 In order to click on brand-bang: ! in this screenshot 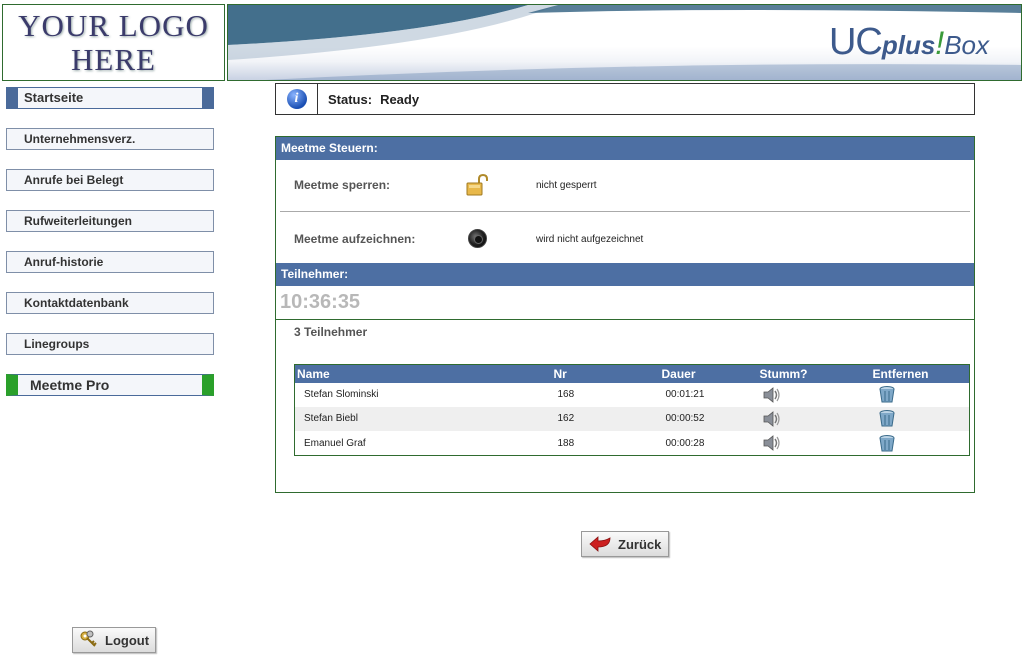, I will do `click(940, 43)`.